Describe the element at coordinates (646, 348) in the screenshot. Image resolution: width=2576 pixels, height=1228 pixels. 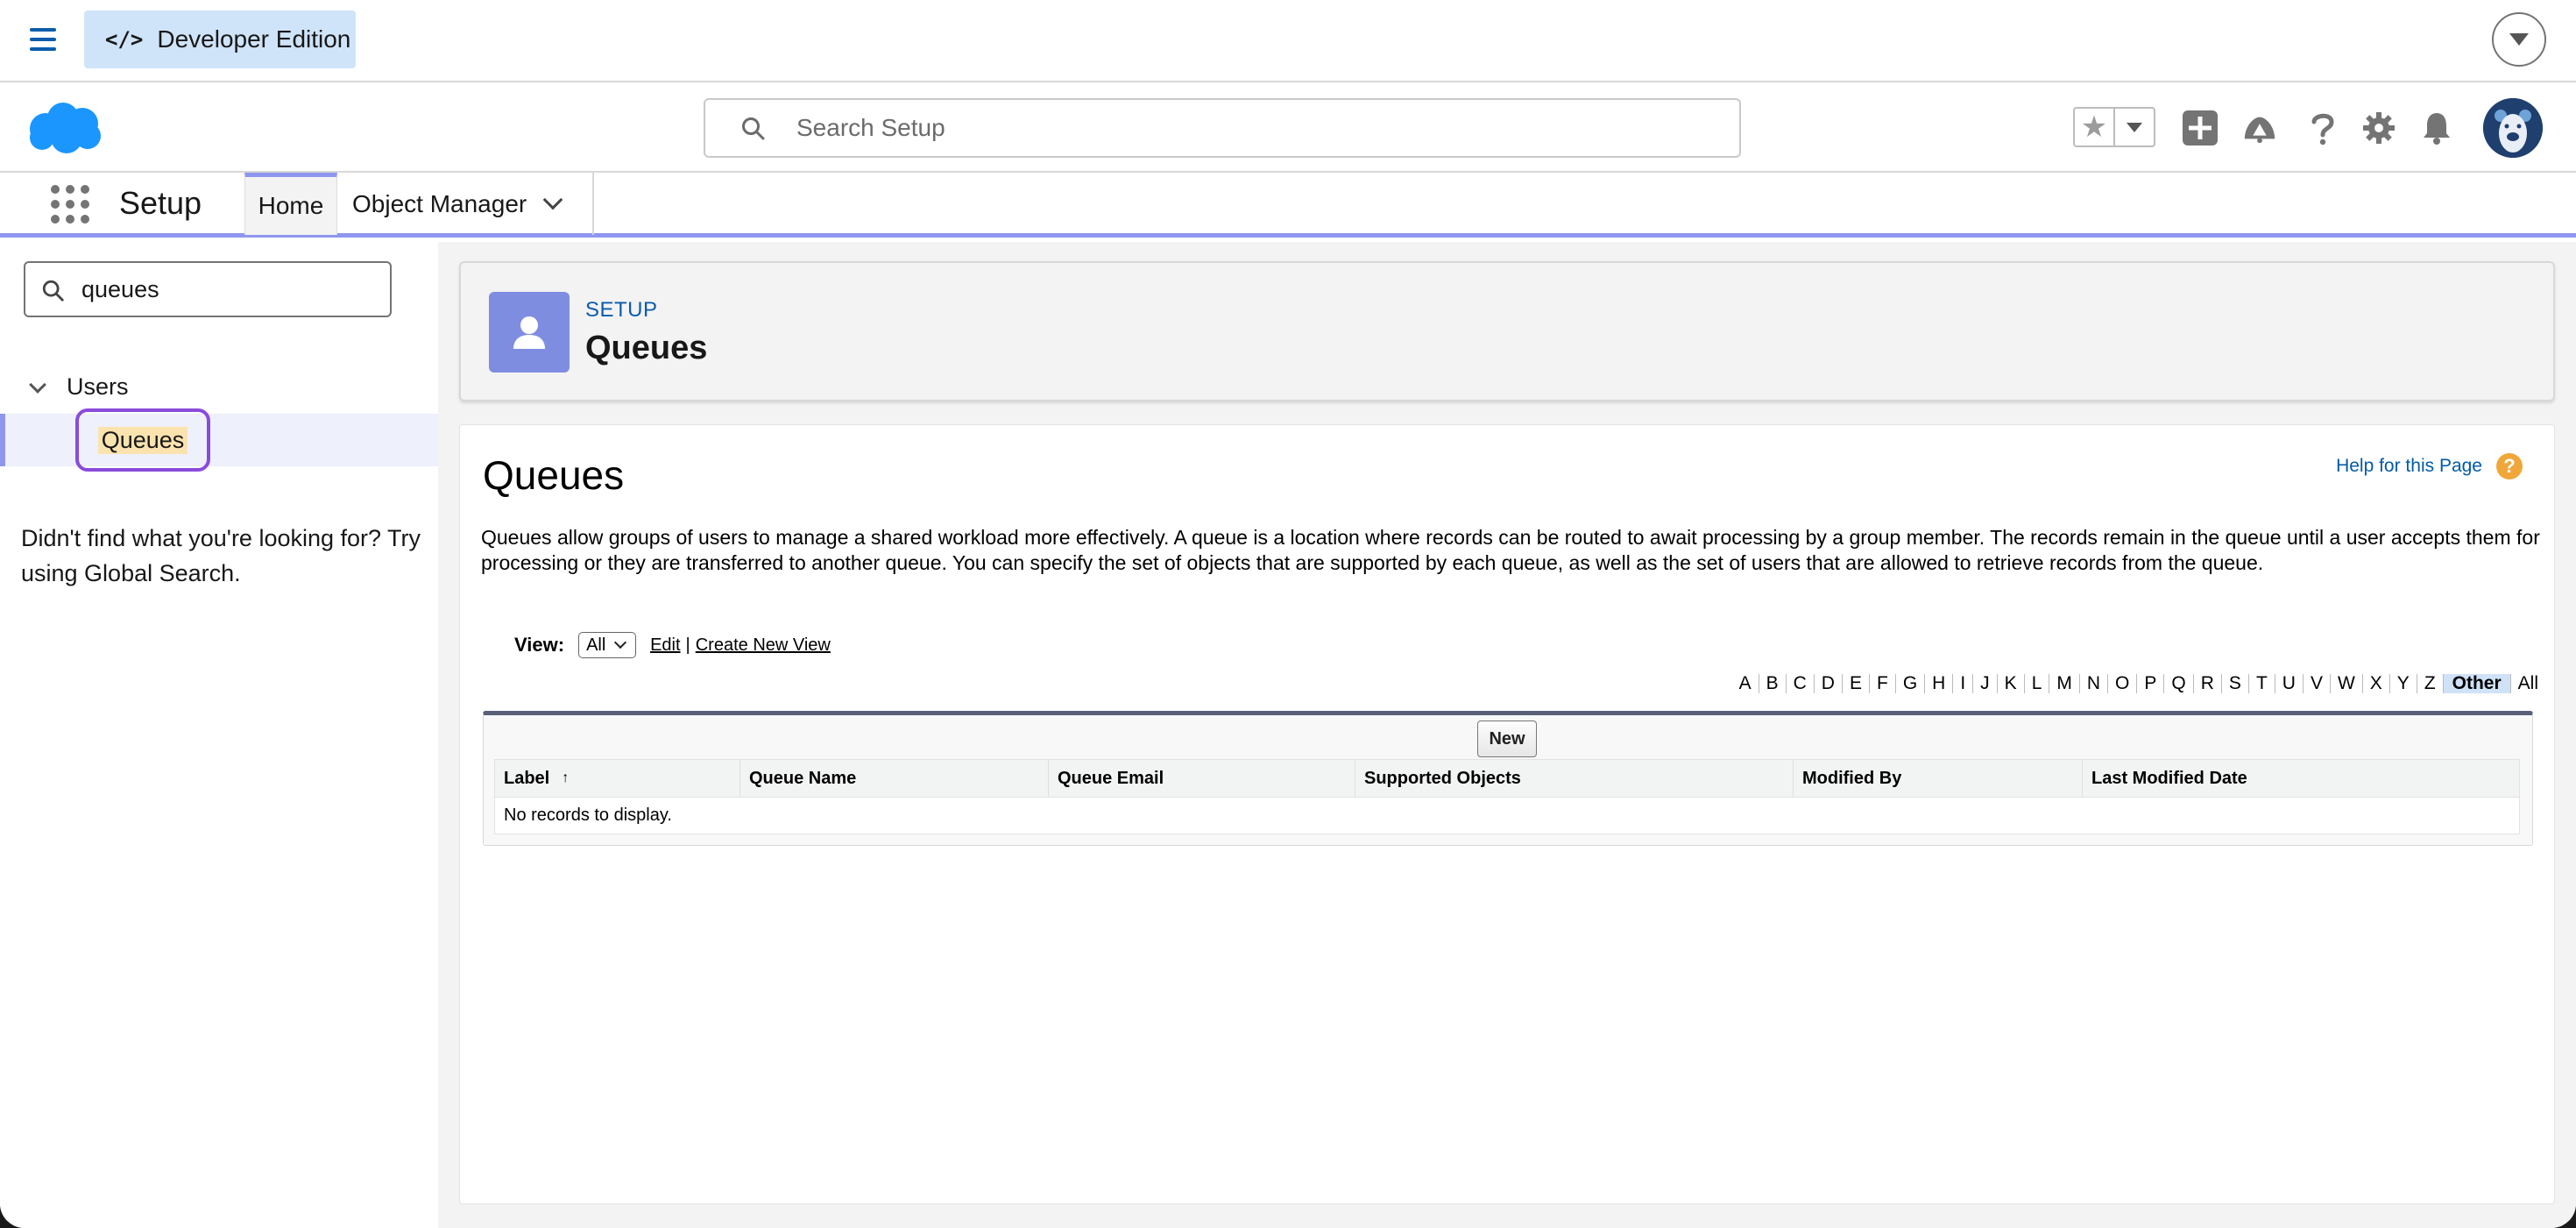
I see `page-title: Queues` at that location.